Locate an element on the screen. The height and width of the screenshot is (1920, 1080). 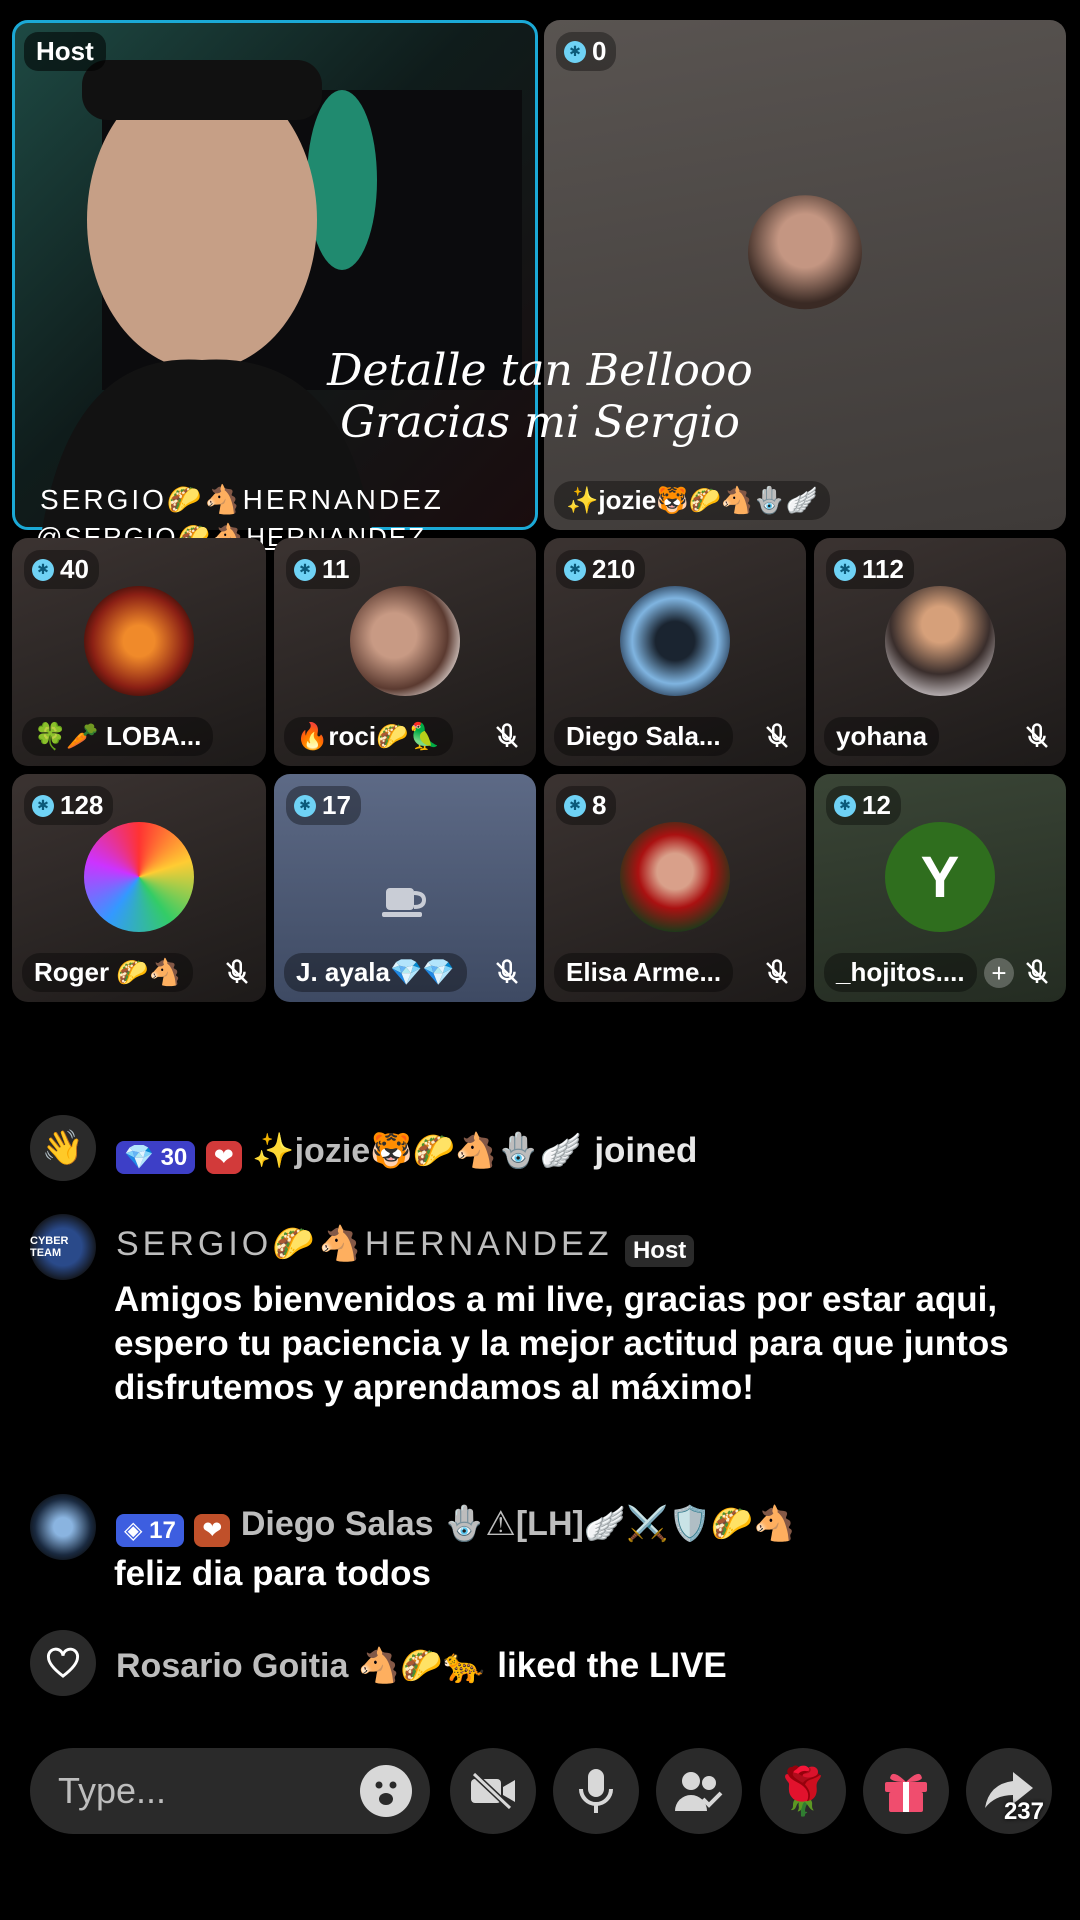
share-count: 237 is located at coordinates (1023, 1811).